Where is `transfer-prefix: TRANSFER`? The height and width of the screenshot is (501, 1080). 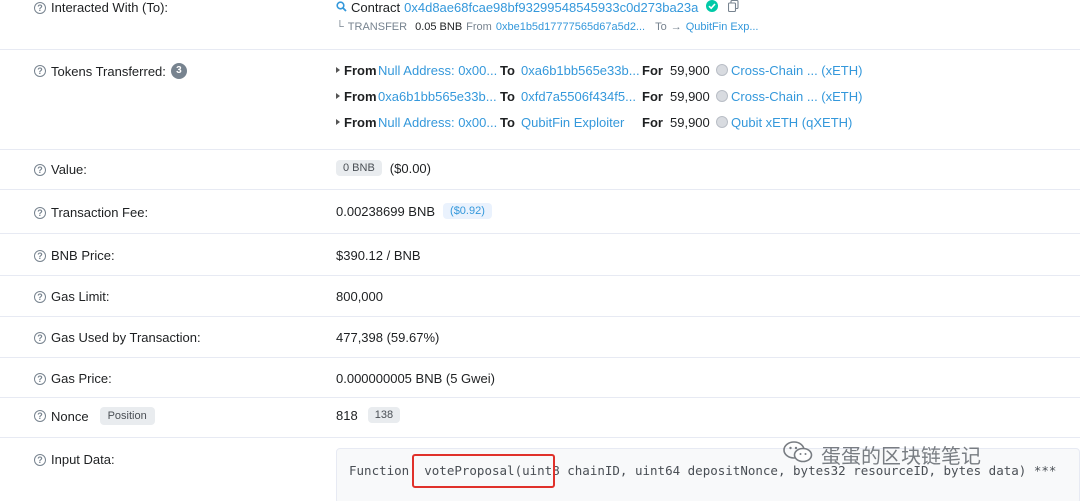 transfer-prefix: TRANSFER is located at coordinates (377, 27).